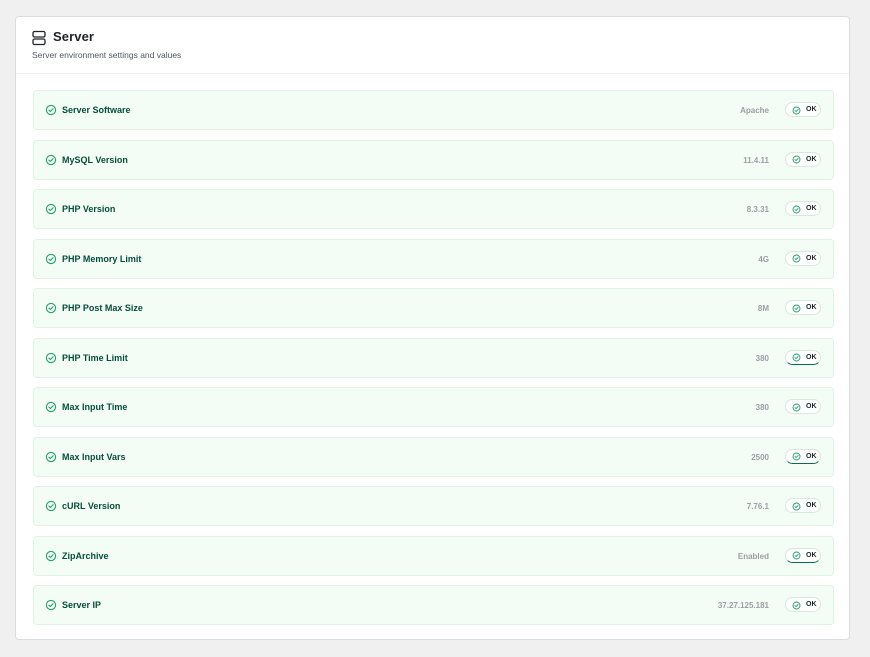 The image size is (870, 657). I want to click on check-row-ziparchive: ZipArchive Enabled OK, so click(433, 555).